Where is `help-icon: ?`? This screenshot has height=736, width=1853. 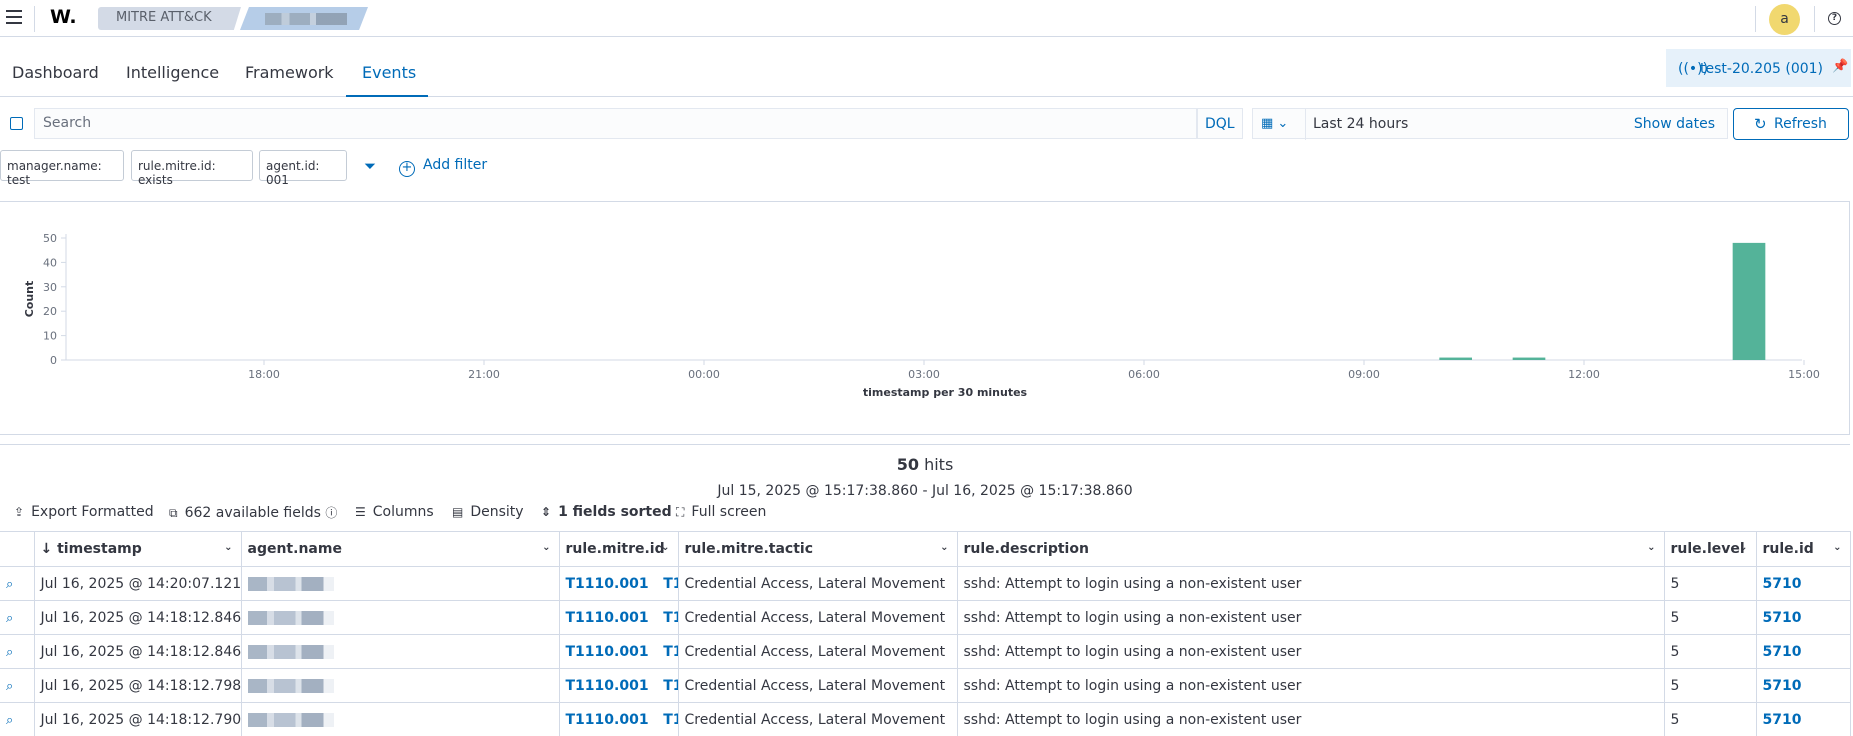 help-icon: ? is located at coordinates (1834, 18).